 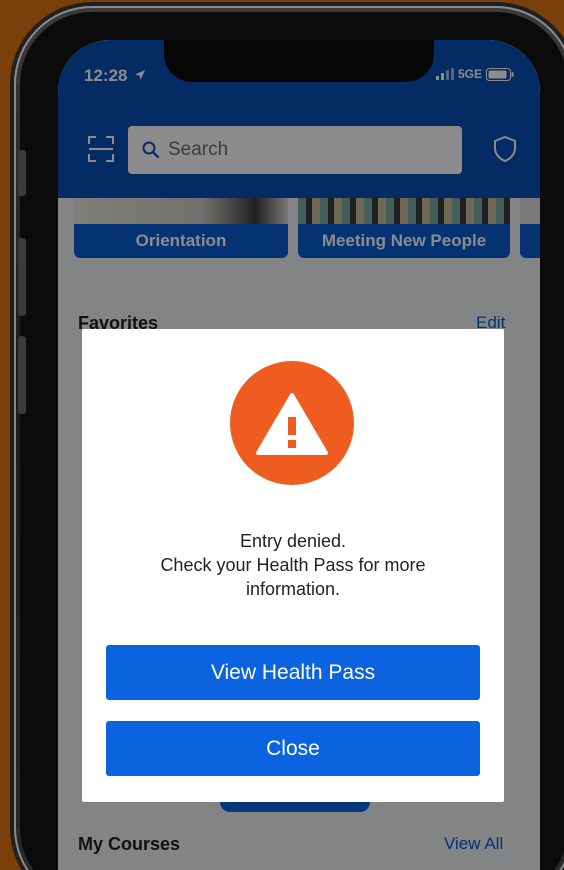 I want to click on view-health-pass-button: View Health Pass, so click(x=293, y=672).